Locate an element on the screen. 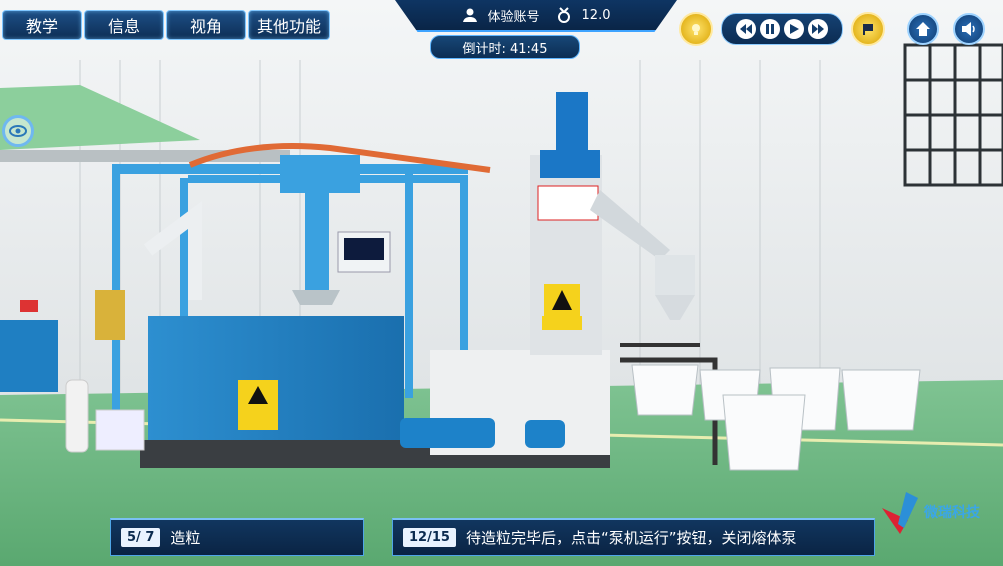 Image resolution: width=1003 pixels, height=566 pixels. pause-icon is located at coordinates (770, 29).